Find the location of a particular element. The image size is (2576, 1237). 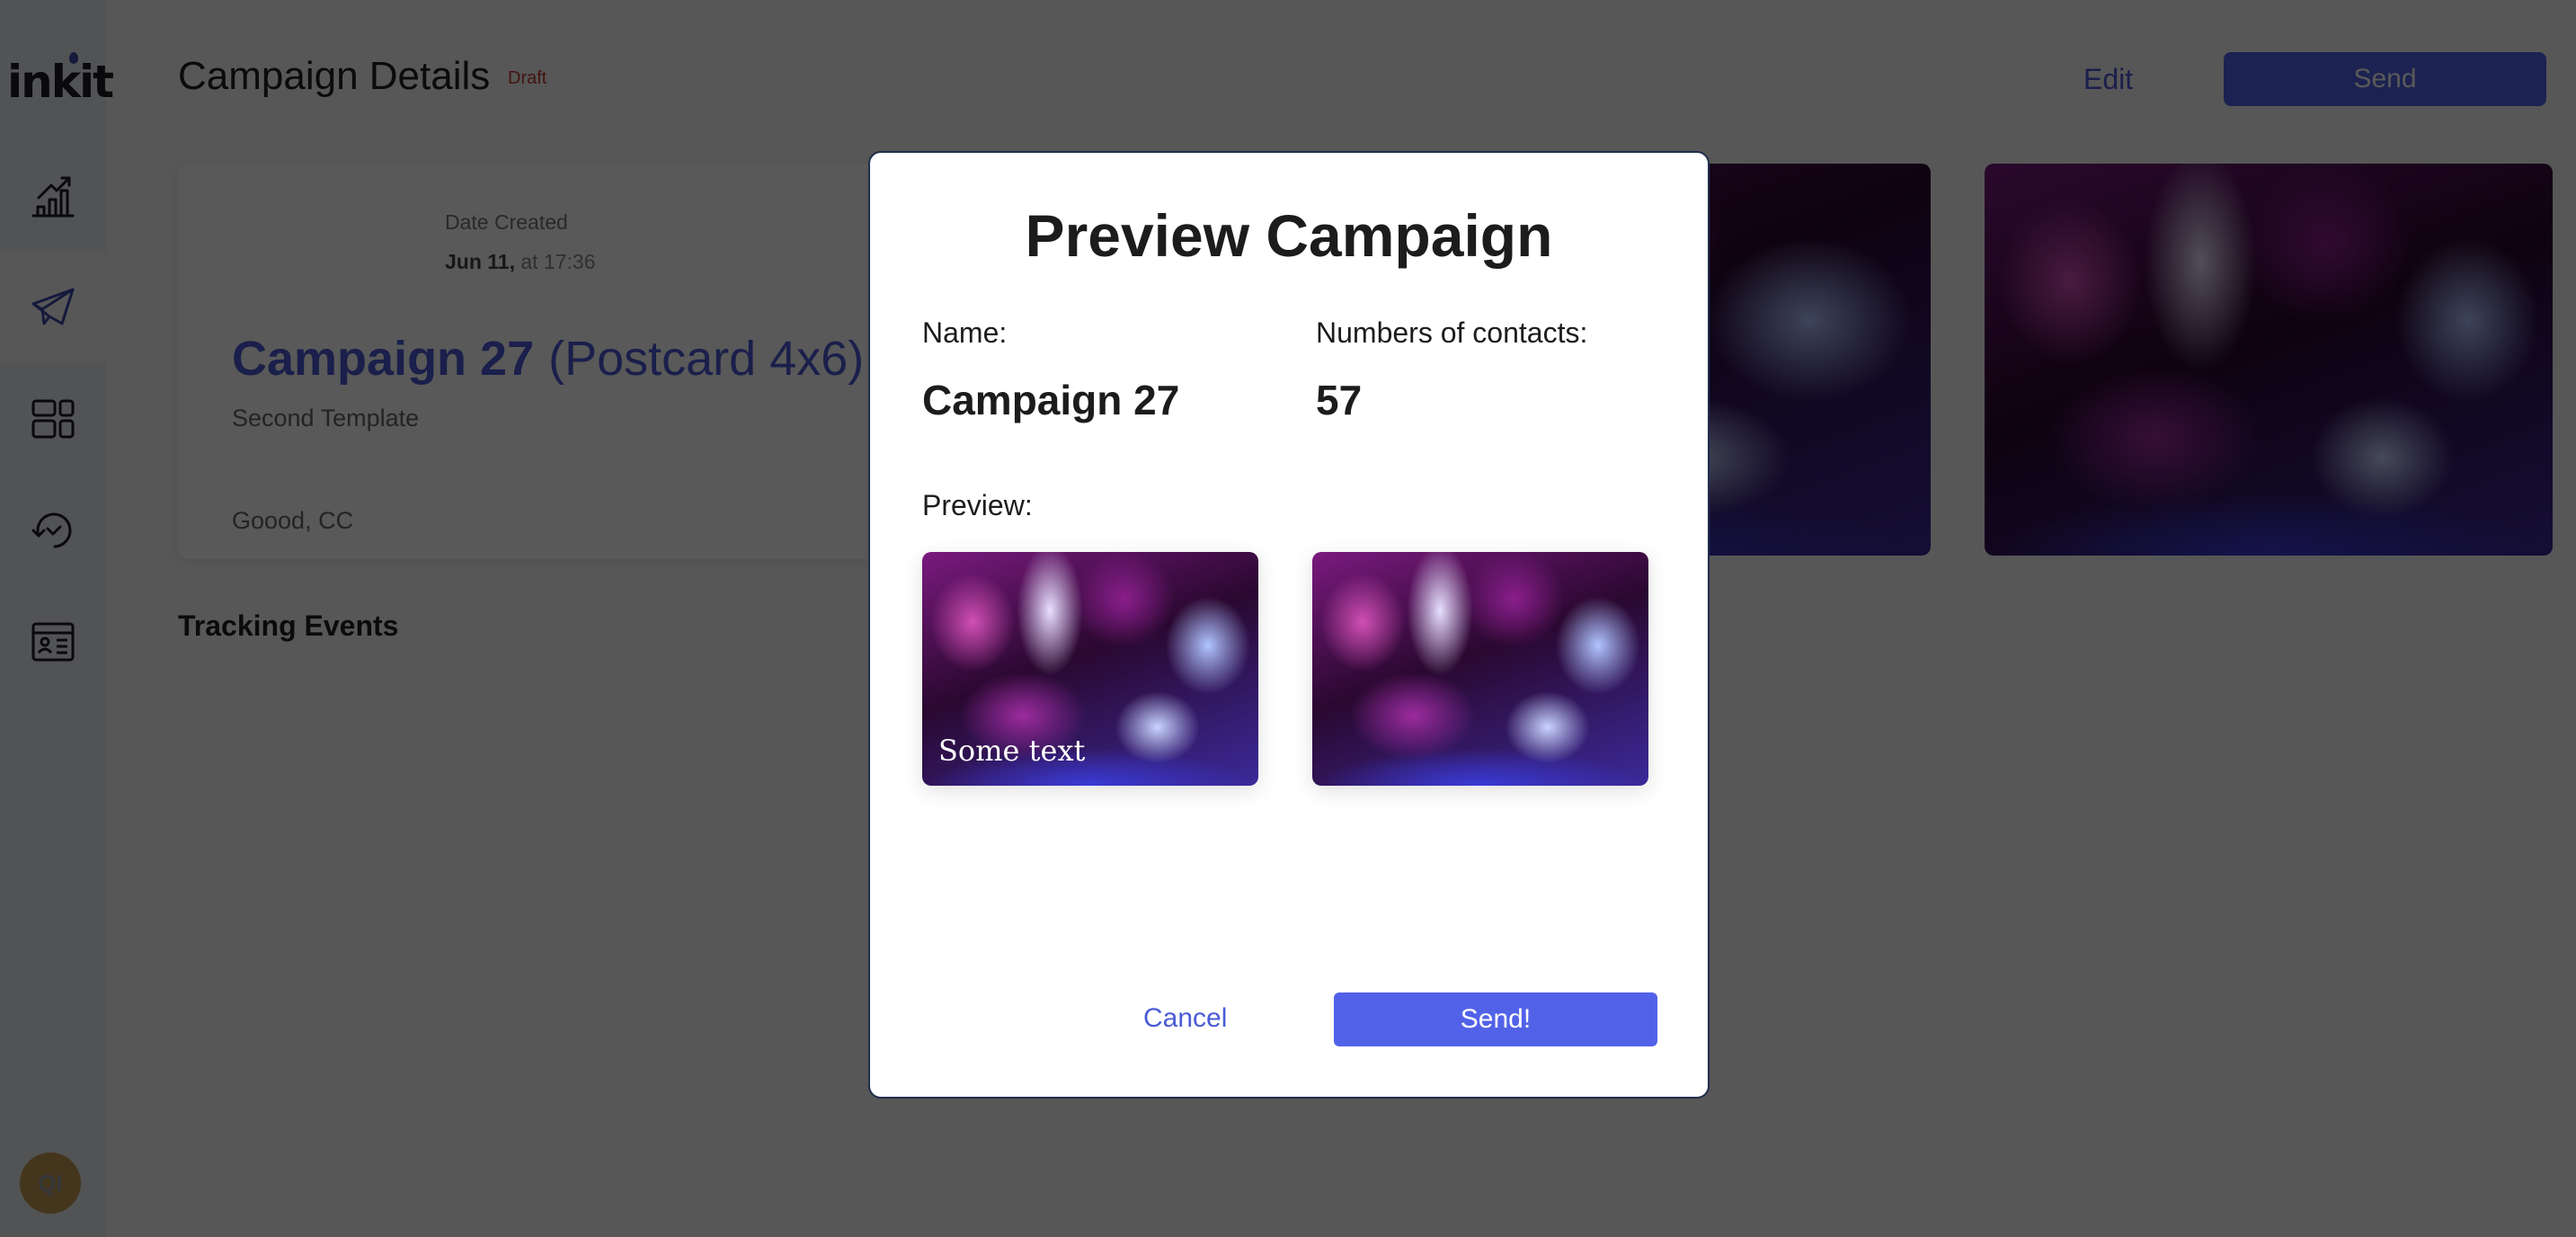

preview-overlay-text: Some text is located at coordinates (1012, 751).